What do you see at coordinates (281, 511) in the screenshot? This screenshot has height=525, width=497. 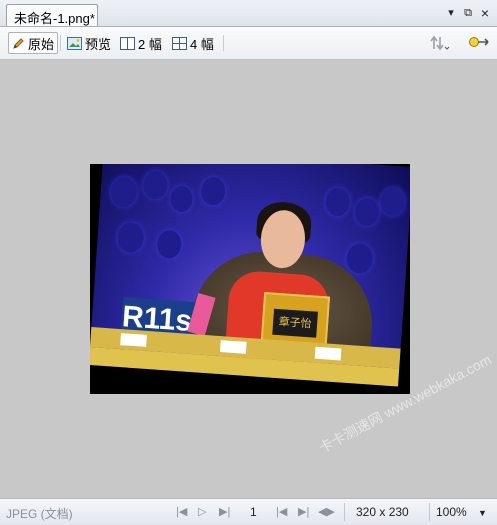 I see `previous-state-icon: |◀` at bounding box center [281, 511].